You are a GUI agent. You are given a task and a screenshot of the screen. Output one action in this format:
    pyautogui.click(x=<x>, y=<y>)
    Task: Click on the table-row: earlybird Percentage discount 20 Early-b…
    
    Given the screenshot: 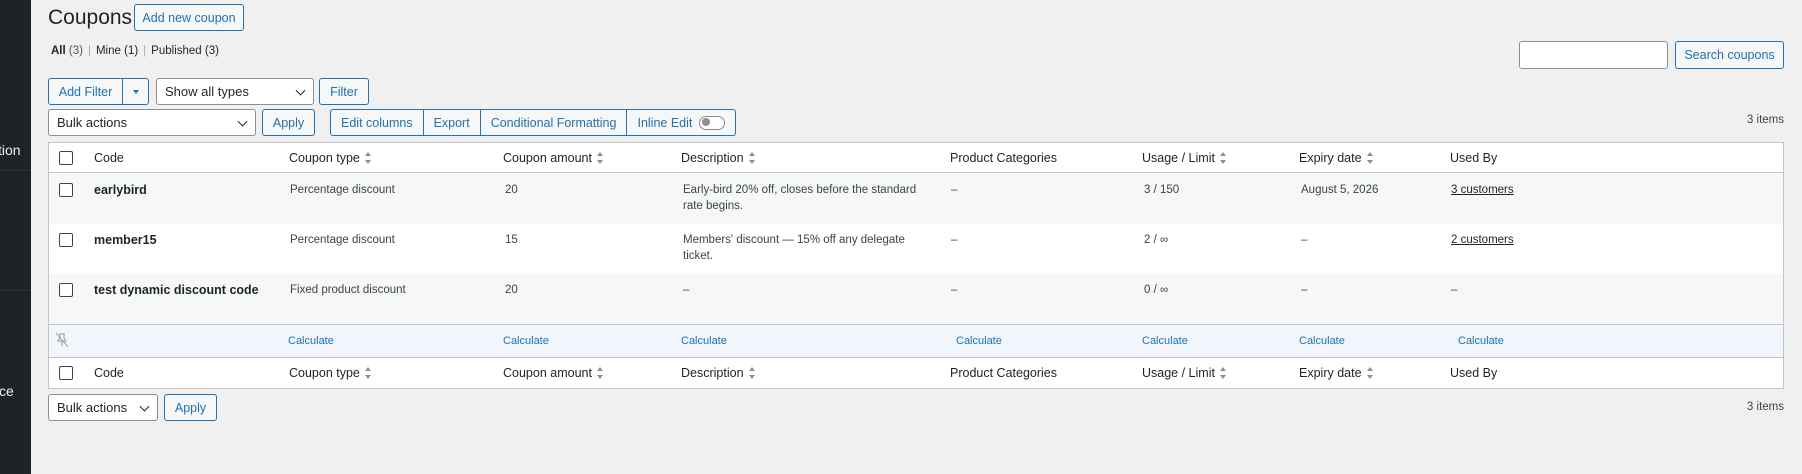 What is the action you would take?
    pyautogui.click(x=916, y=199)
    